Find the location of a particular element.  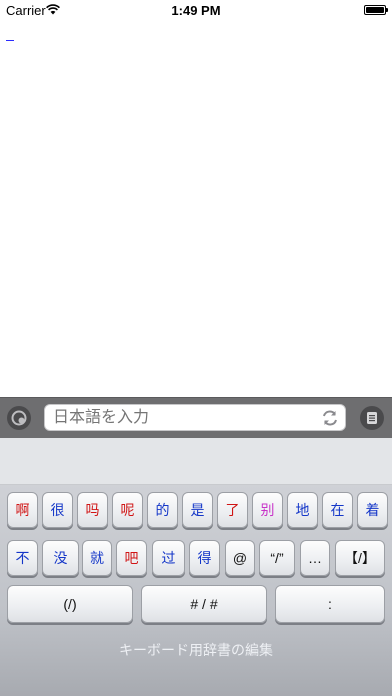

switch-keyboard-icon is located at coordinates (19, 418).